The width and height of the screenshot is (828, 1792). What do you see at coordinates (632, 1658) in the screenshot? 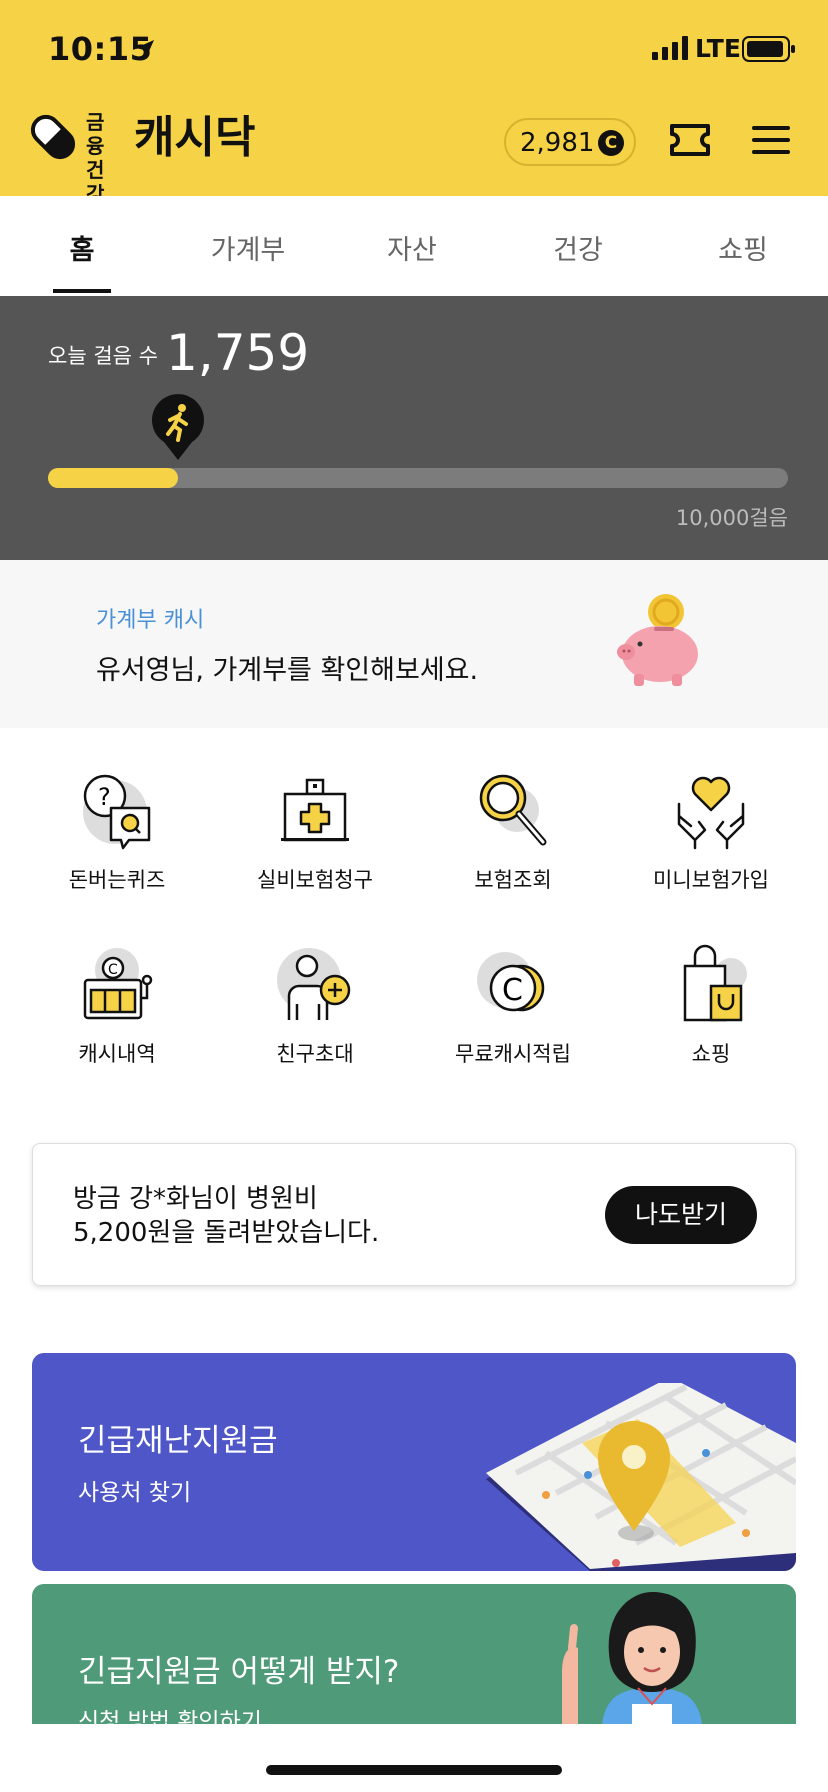
I see `woman-pointing-illustration` at bounding box center [632, 1658].